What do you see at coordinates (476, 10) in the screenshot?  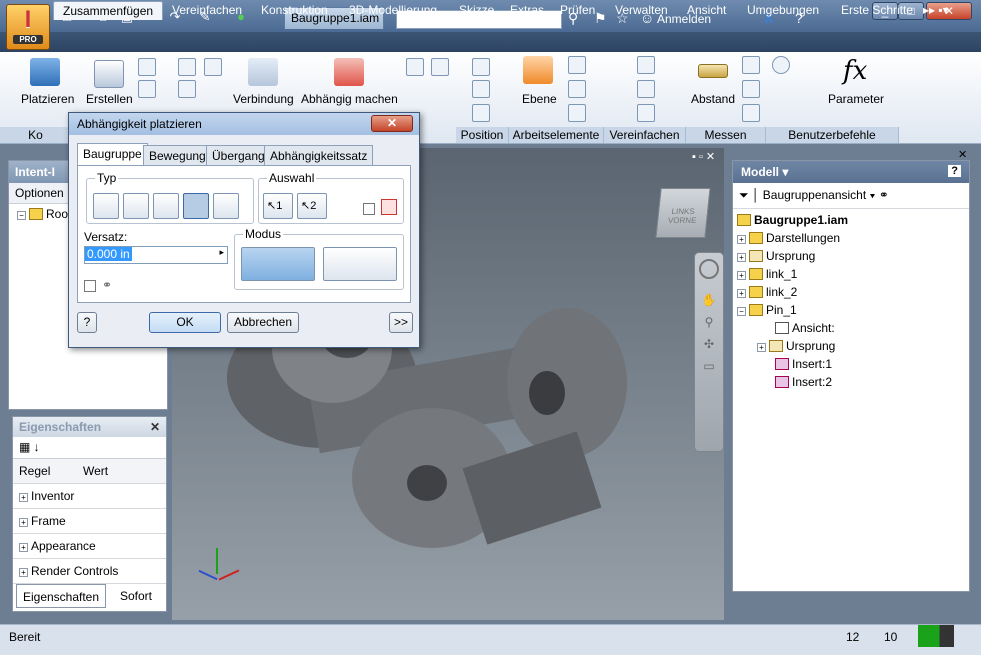 I see `tab-sketch: Skizze` at bounding box center [476, 10].